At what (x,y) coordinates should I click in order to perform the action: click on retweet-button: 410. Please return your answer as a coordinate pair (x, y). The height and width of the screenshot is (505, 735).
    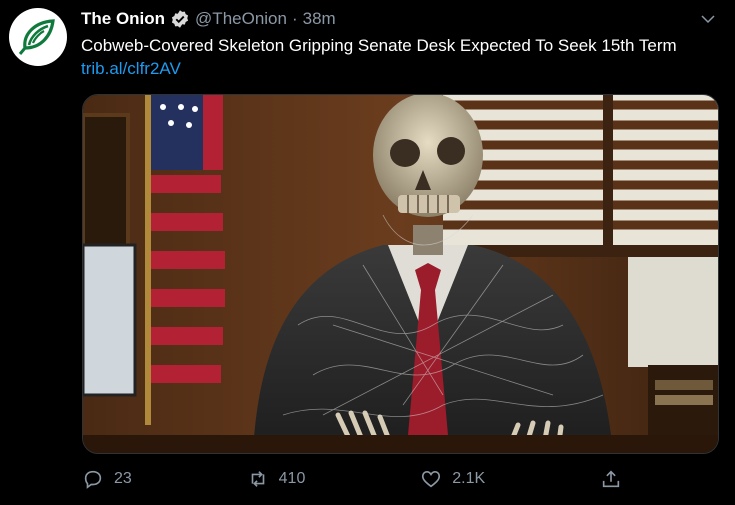
    Looking at the image, I should click on (276, 479).